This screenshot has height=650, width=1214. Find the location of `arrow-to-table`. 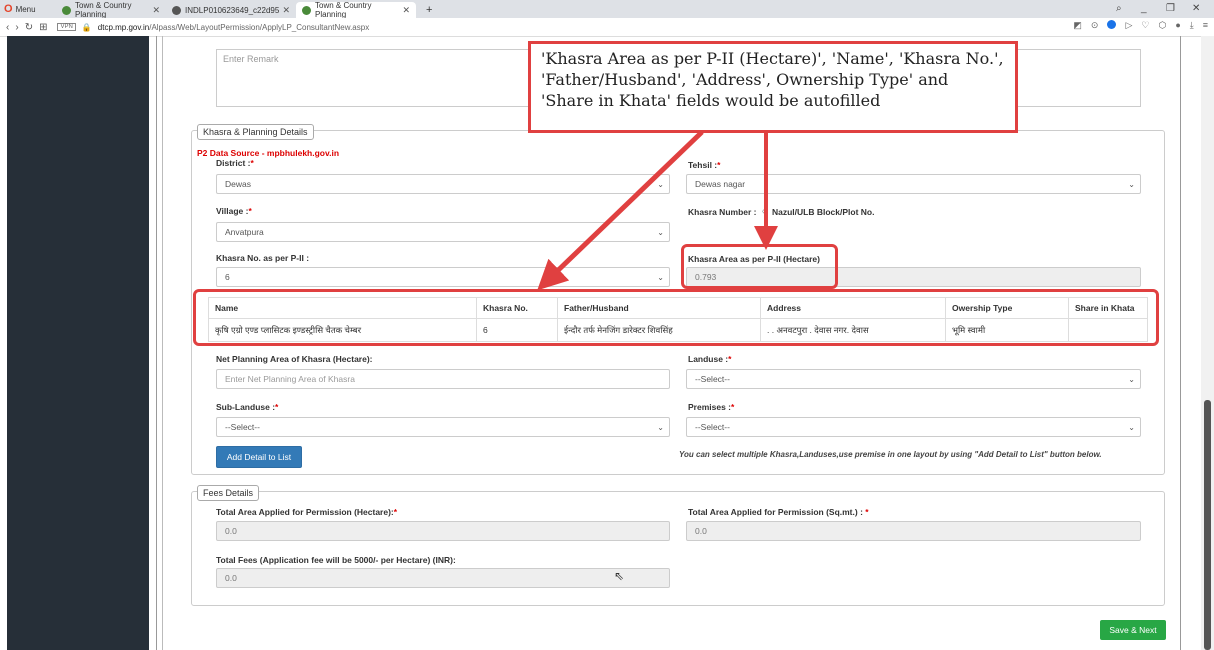

arrow-to-table is located at coordinates (620, 210).